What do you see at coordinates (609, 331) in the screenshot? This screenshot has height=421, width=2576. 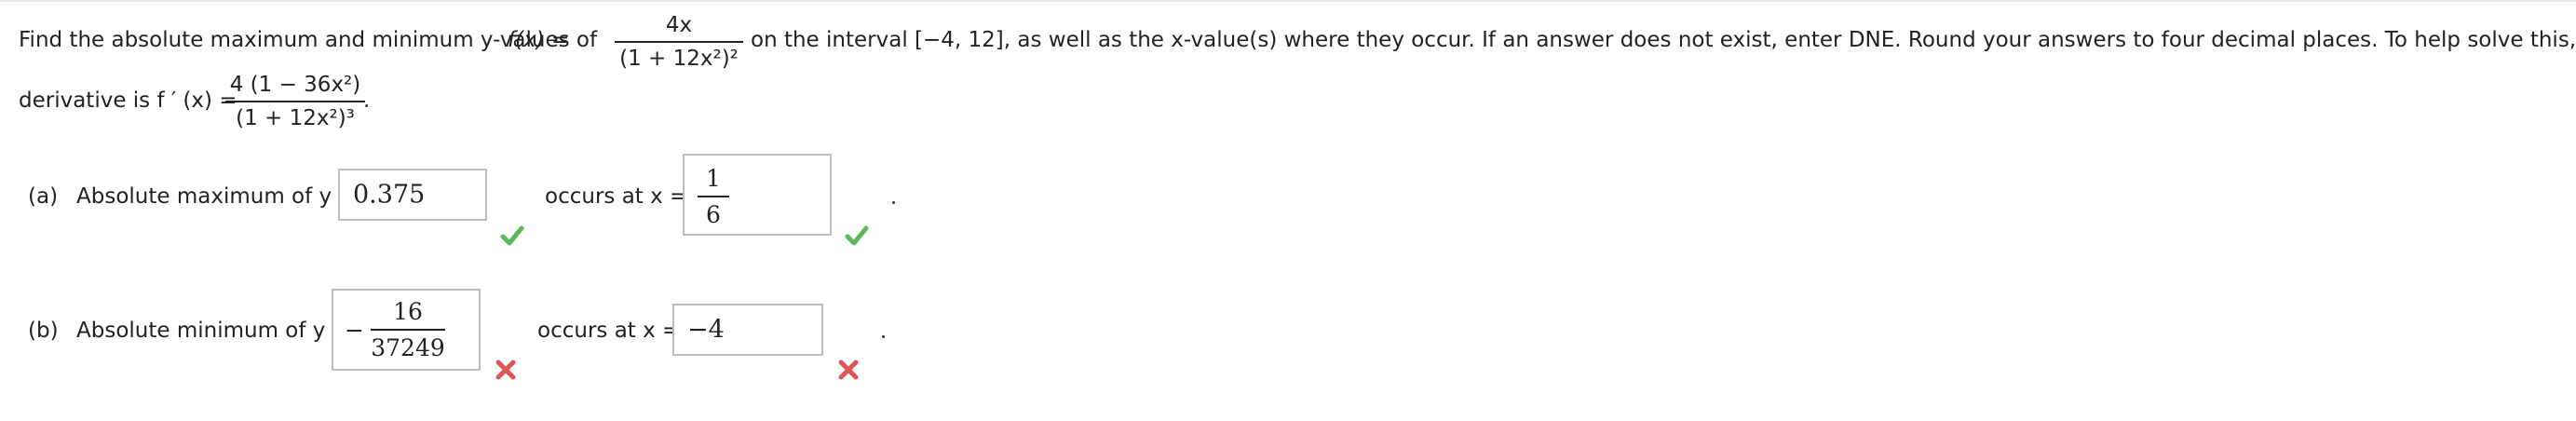 I see `part-b-occurs-label: occurs at x =` at bounding box center [609, 331].